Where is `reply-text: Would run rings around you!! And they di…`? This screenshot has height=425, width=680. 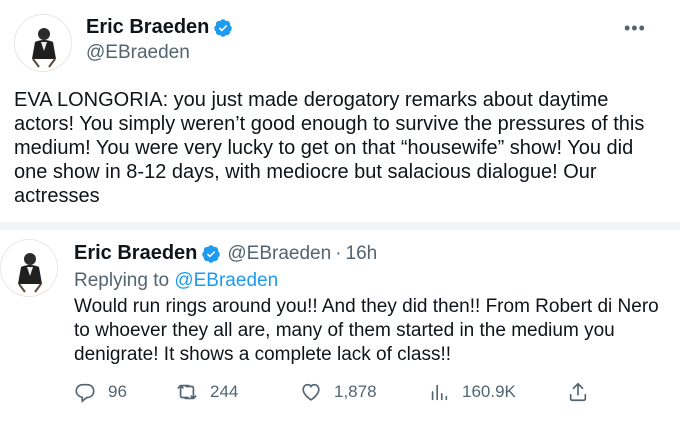 reply-text: Would run rings around you!! And they di… is located at coordinates (366, 330).